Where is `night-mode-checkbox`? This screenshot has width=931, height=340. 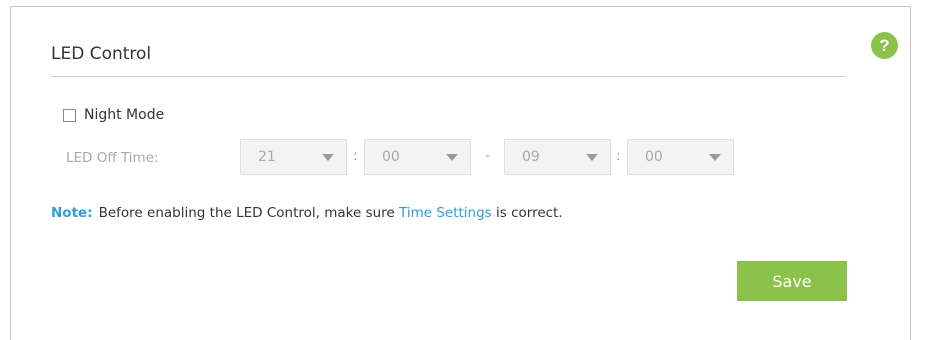 night-mode-checkbox is located at coordinates (69, 115).